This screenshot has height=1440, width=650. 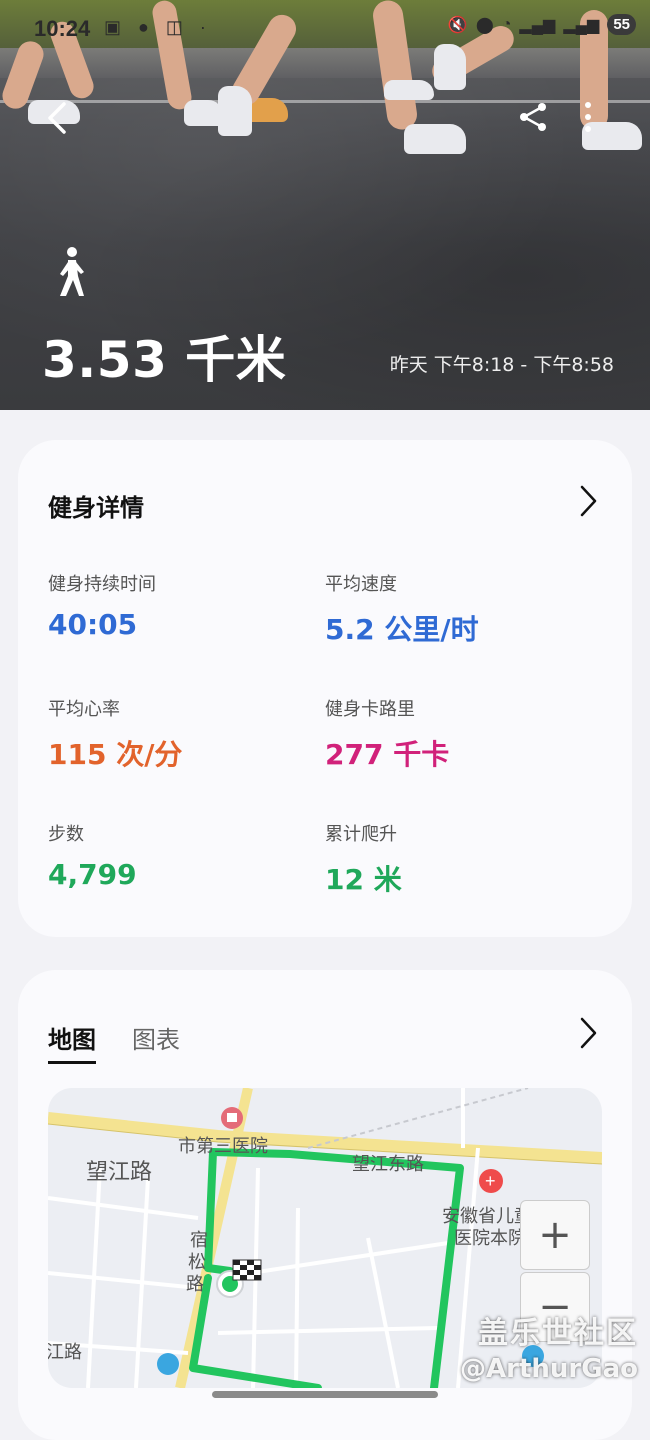 What do you see at coordinates (402, 629) in the screenshot?
I see `stat-value: 5.2 公里/时` at bounding box center [402, 629].